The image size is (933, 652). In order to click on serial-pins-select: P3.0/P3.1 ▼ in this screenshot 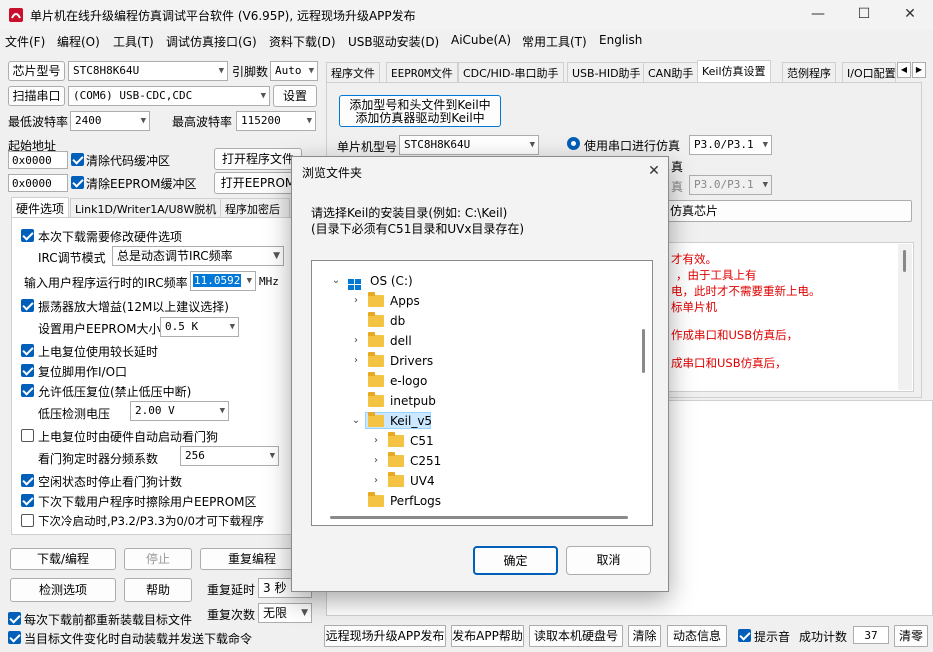, I will do `click(730, 145)`.